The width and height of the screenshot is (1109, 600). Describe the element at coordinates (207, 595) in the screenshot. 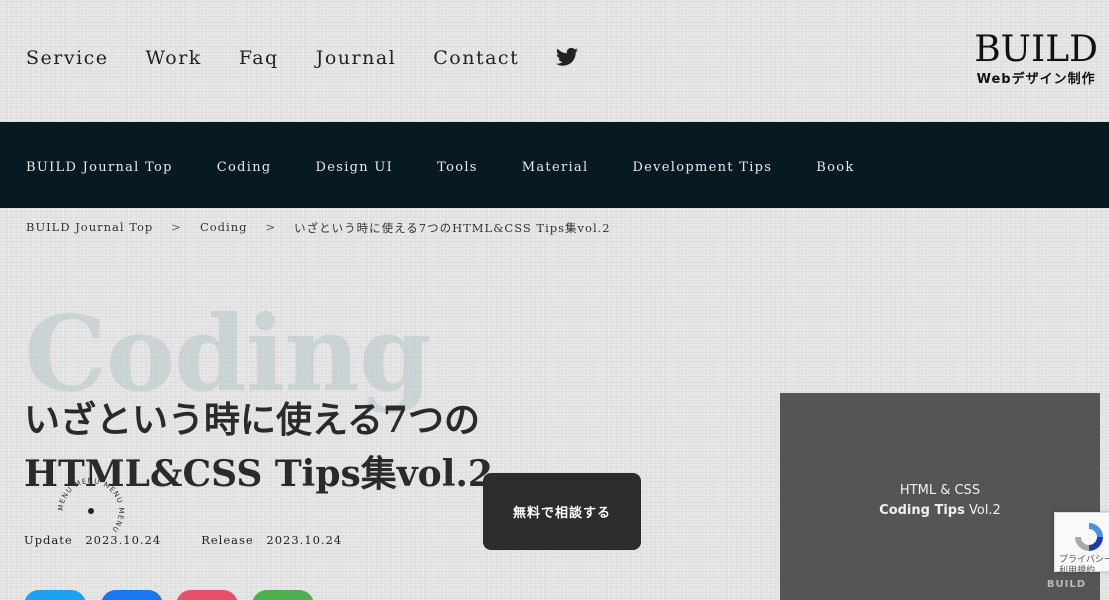

I see `share-button-pocket` at that location.